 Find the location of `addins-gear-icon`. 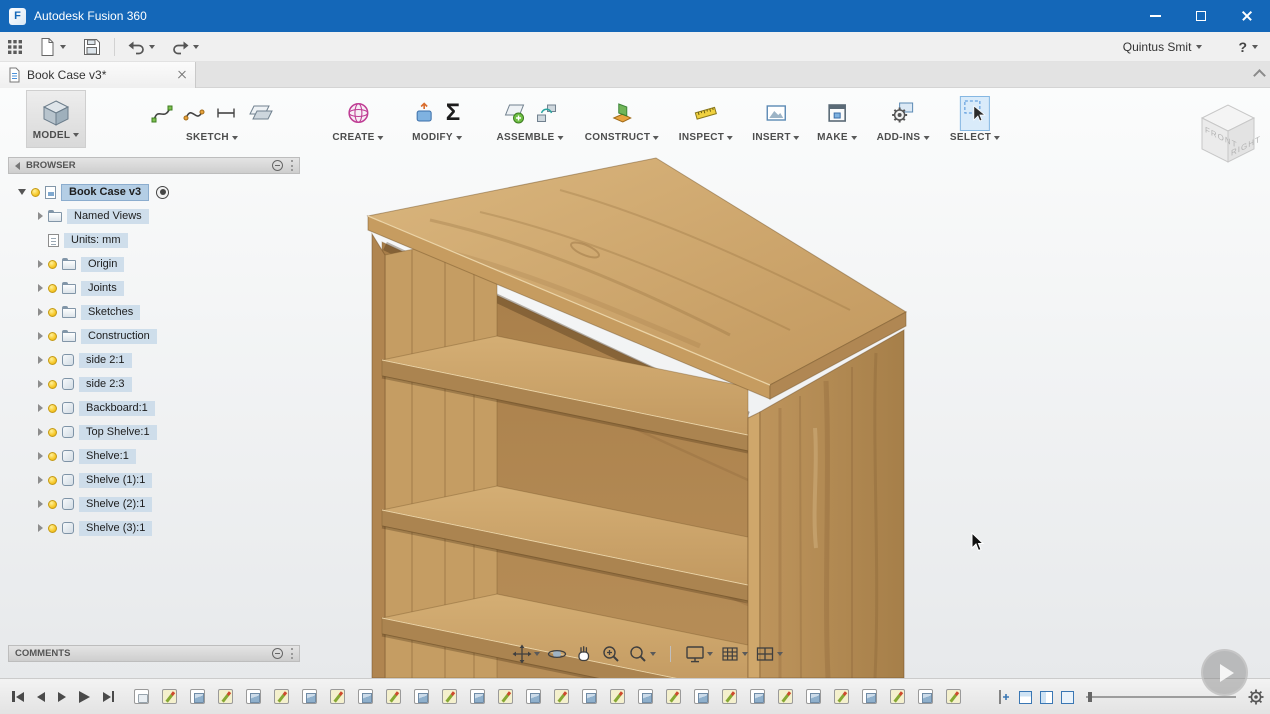

addins-gear-icon is located at coordinates (903, 113).